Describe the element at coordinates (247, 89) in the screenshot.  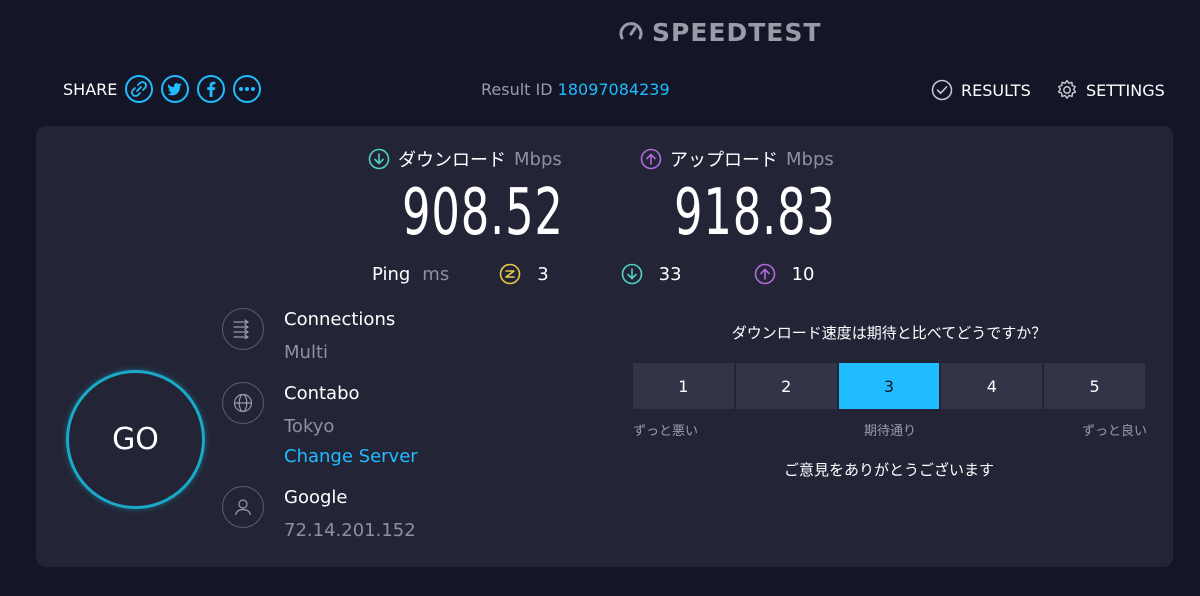
I see `more-icon` at that location.